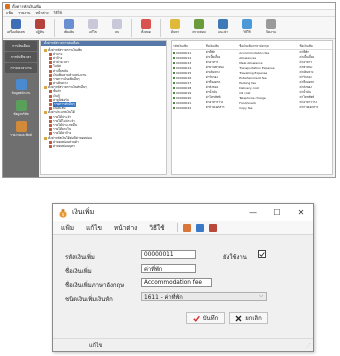 The height and width of the screenshot is (356, 340). Describe the element at coordinates (196, 318) in the screenshot. I see `checkmark-icon` at that location.